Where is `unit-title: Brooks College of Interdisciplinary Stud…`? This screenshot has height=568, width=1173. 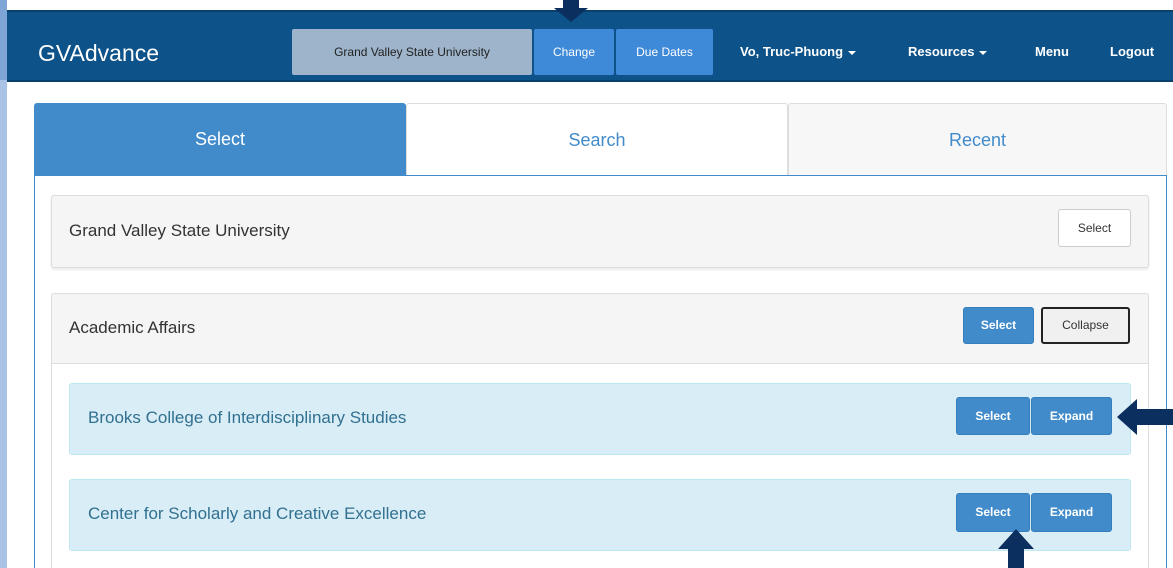
unit-title: Brooks College of Interdisciplinary Stud… is located at coordinates (247, 417).